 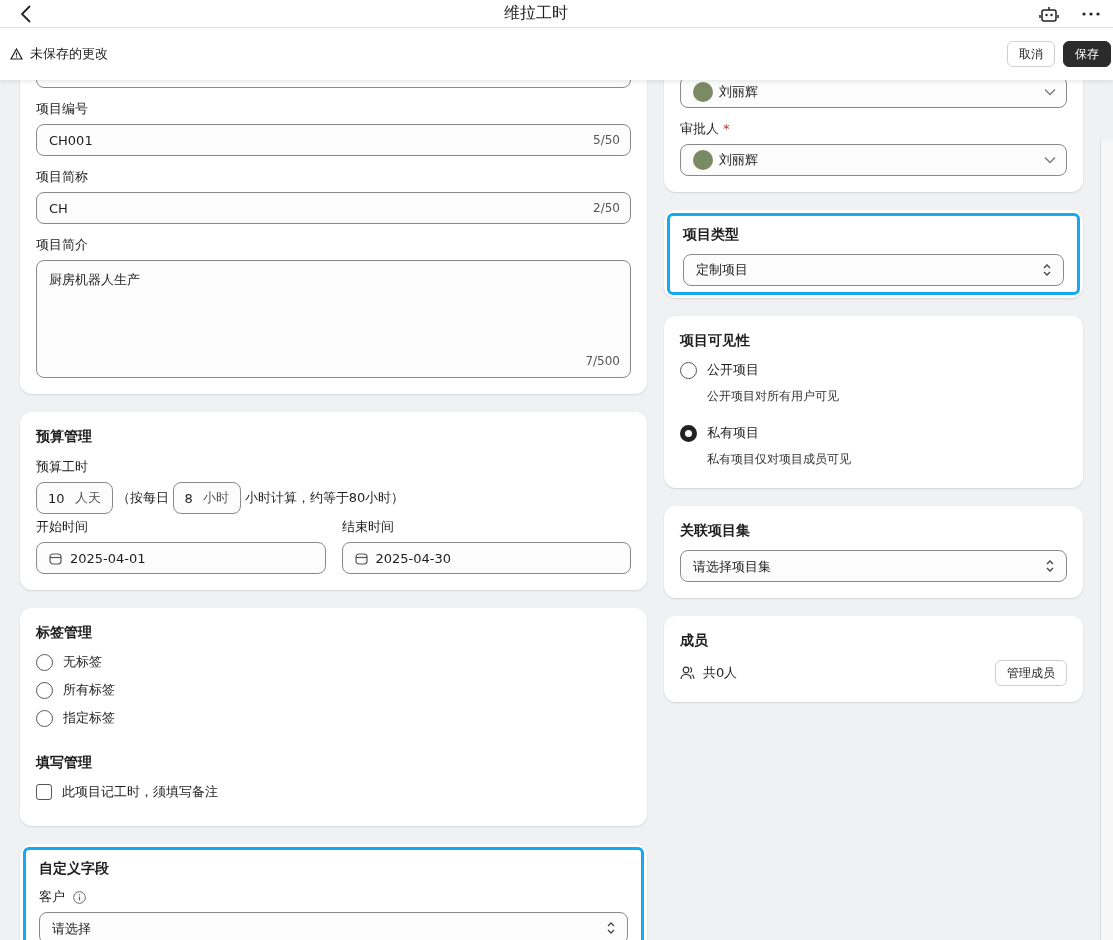 What do you see at coordinates (333, 926) in the screenshot?
I see `select-field: 请选择` at bounding box center [333, 926].